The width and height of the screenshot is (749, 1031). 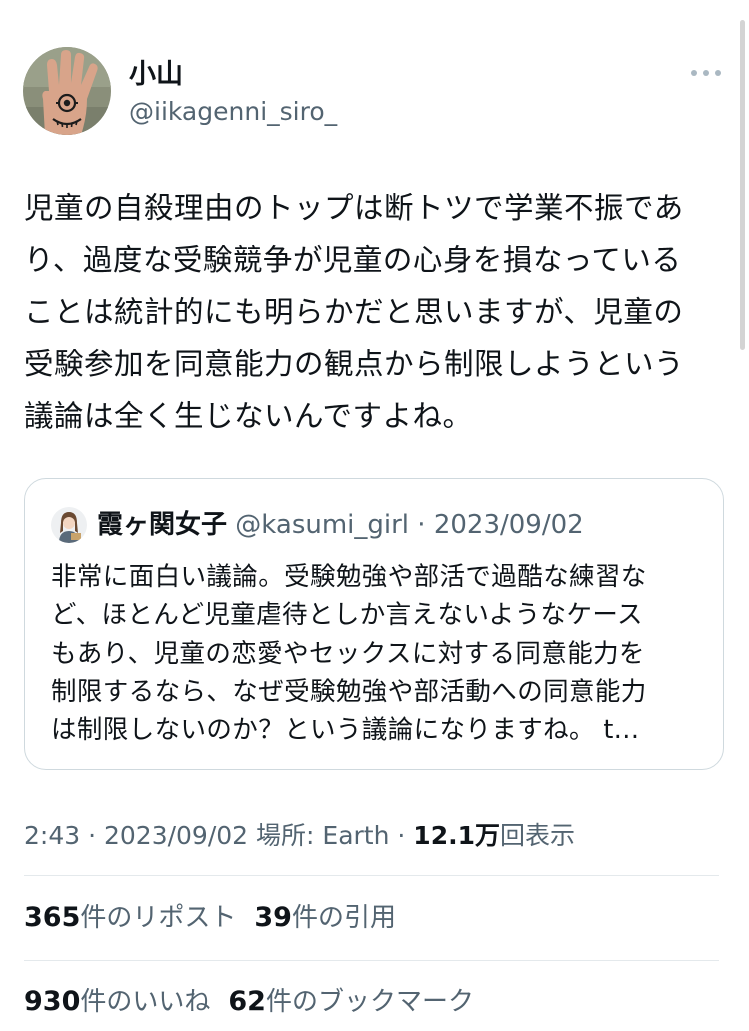 I want to click on girl-character-avatar-icon, so click(x=69, y=525).